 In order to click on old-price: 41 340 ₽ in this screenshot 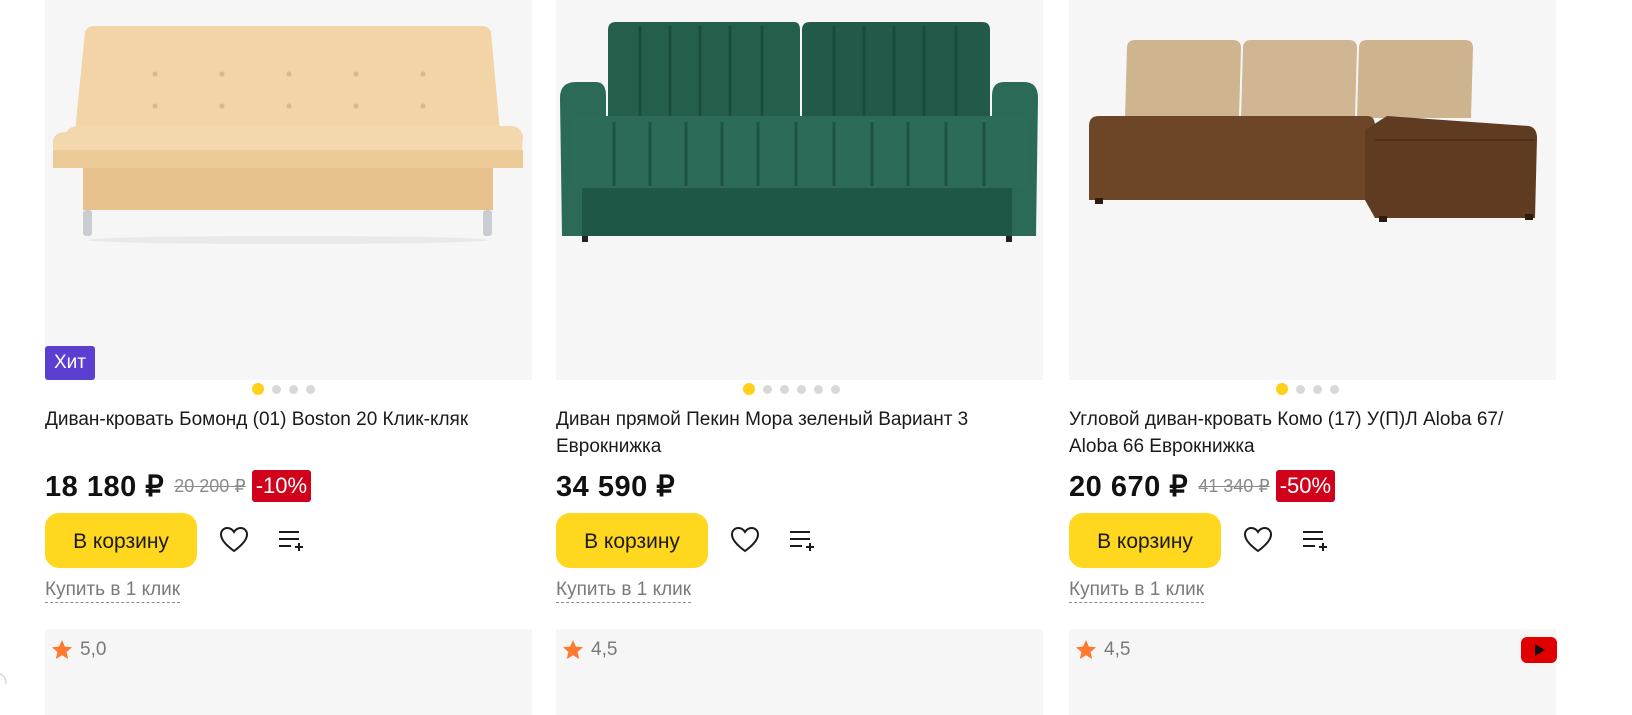, I will do `click(1234, 485)`.